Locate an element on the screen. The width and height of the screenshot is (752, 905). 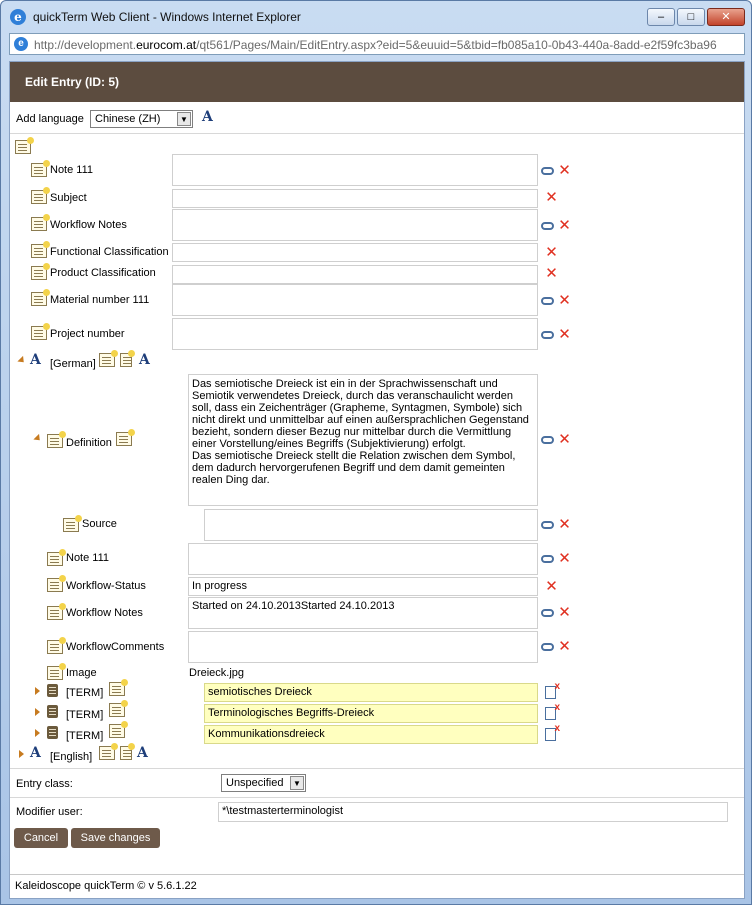
entry-class-value: Unspecified is located at coordinates (255, 783).